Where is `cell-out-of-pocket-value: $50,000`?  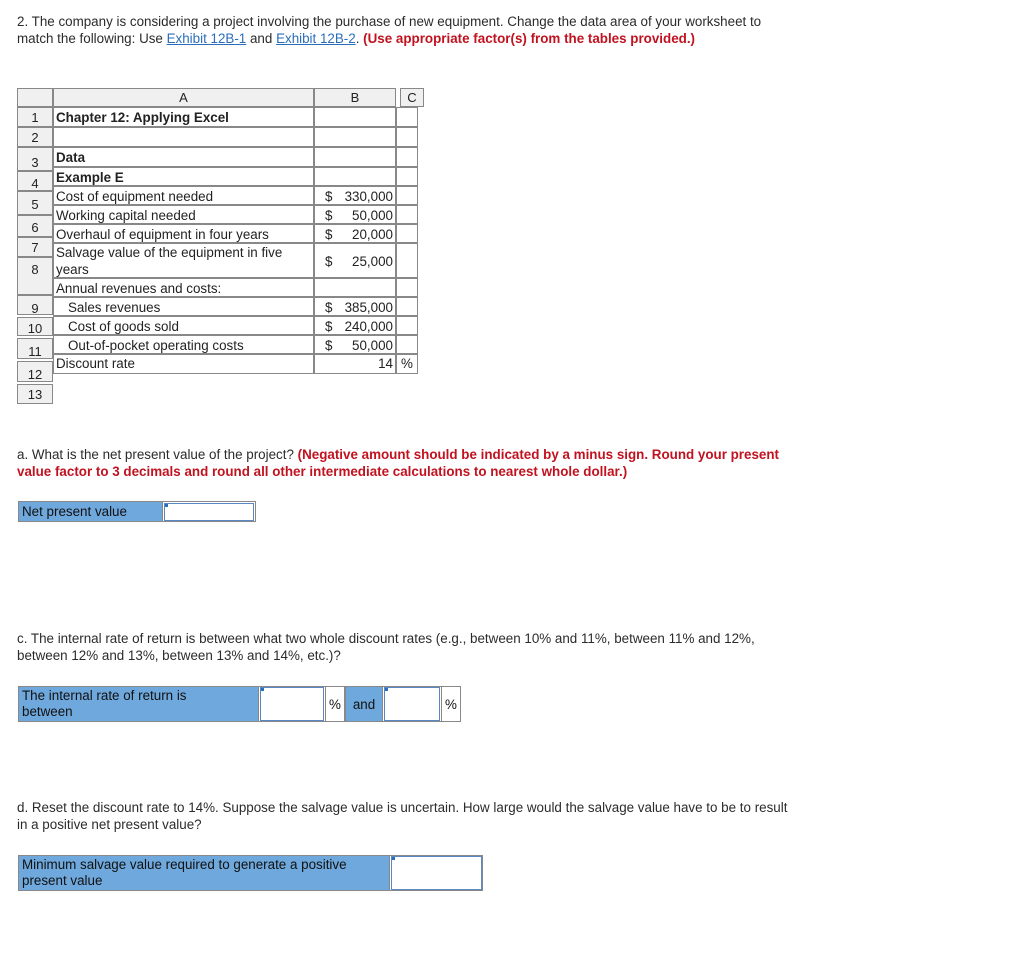 cell-out-of-pocket-value: $50,000 is located at coordinates (355, 344).